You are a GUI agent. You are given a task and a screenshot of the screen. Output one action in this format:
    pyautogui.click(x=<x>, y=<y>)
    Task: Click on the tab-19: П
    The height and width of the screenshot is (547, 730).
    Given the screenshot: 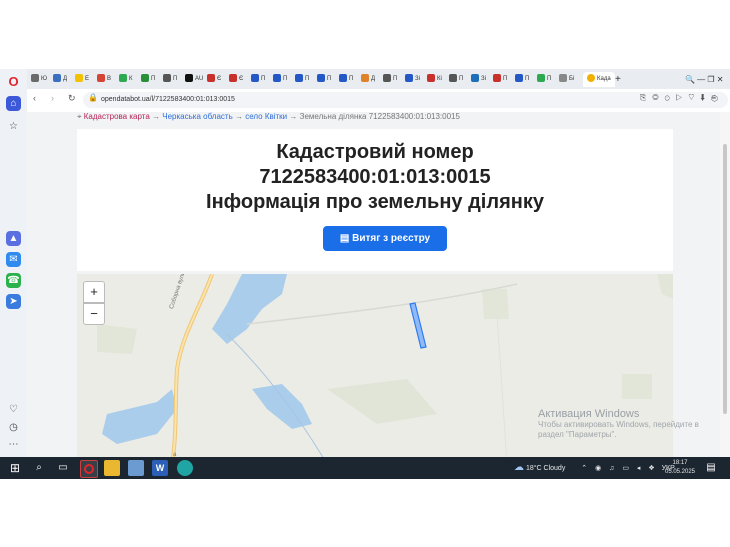 What is the action you would take?
    pyautogui.click(x=456, y=79)
    